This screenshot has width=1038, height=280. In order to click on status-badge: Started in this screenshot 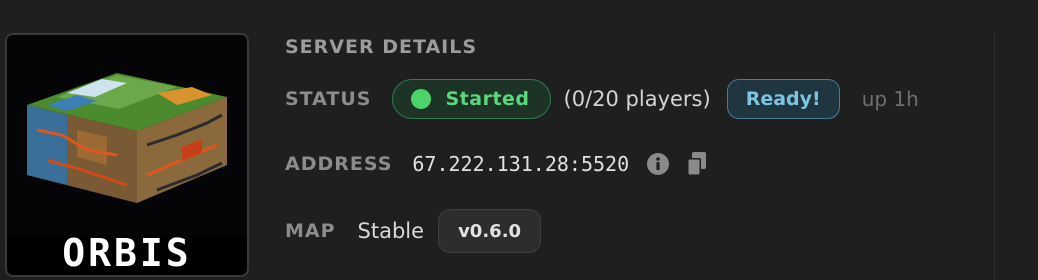, I will do `click(471, 99)`.